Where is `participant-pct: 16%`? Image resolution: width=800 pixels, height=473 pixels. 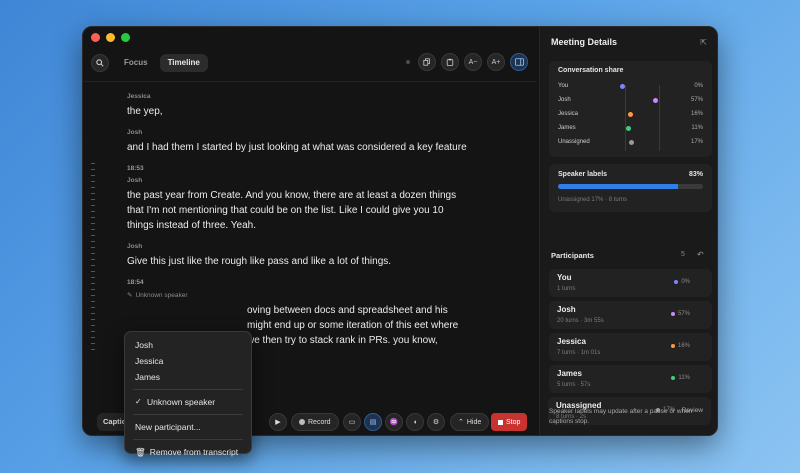 participant-pct: 16% is located at coordinates (683, 346).